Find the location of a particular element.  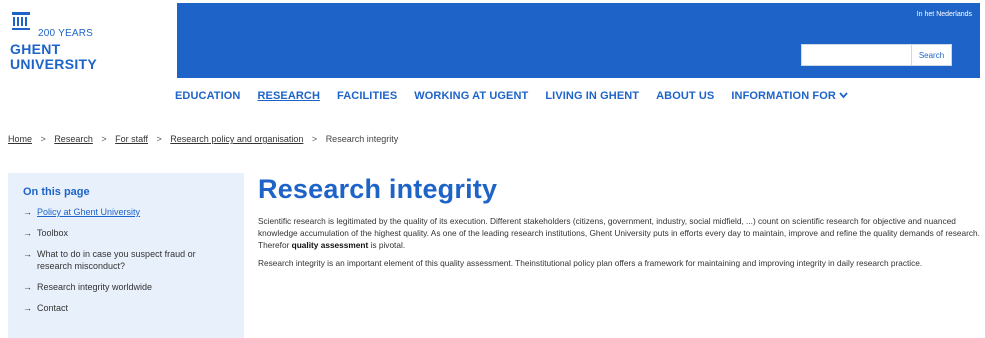

sidebar-item-contact: → Contact is located at coordinates (133, 308).